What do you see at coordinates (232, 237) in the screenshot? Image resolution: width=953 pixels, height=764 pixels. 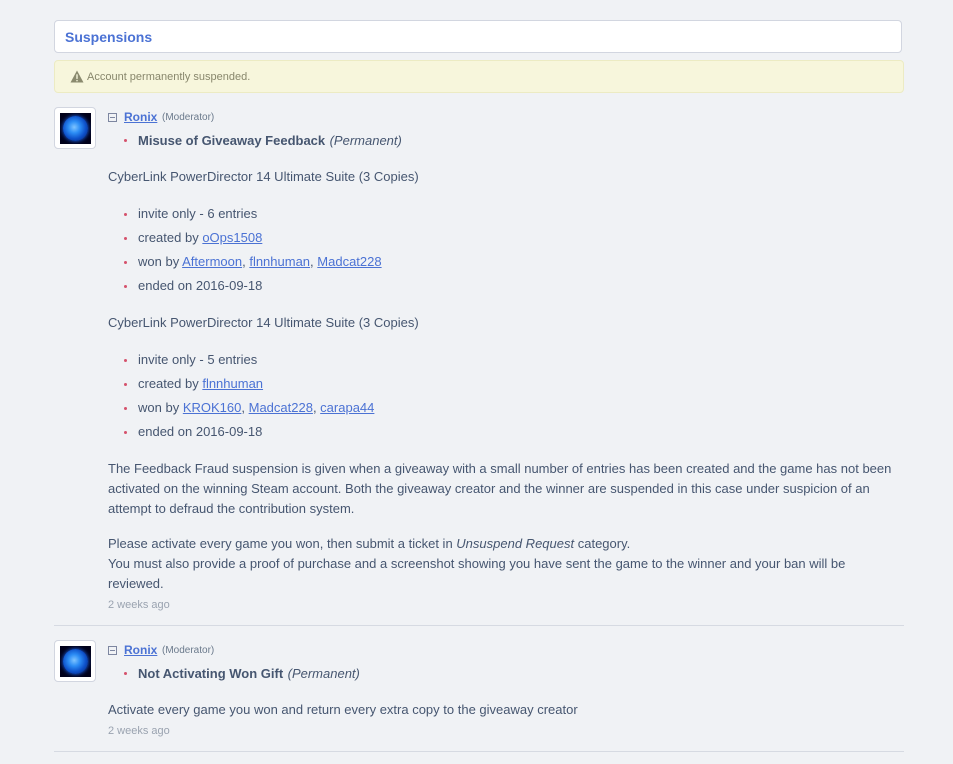 I see `creator-link: oOps1508` at bounding box center [232, 237].